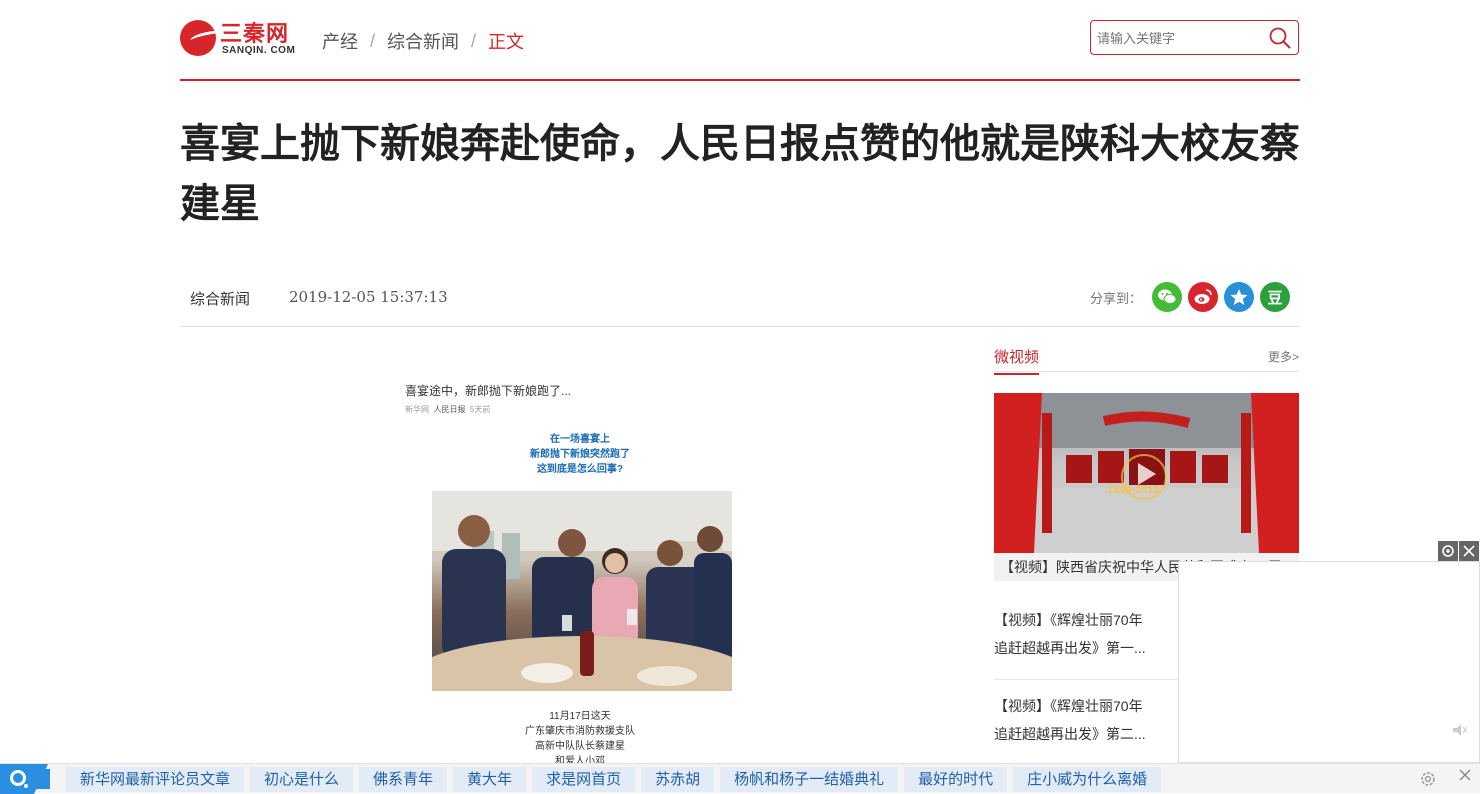 The image size is (1480, 794). I want to click on search-box, so click(1194, 37).